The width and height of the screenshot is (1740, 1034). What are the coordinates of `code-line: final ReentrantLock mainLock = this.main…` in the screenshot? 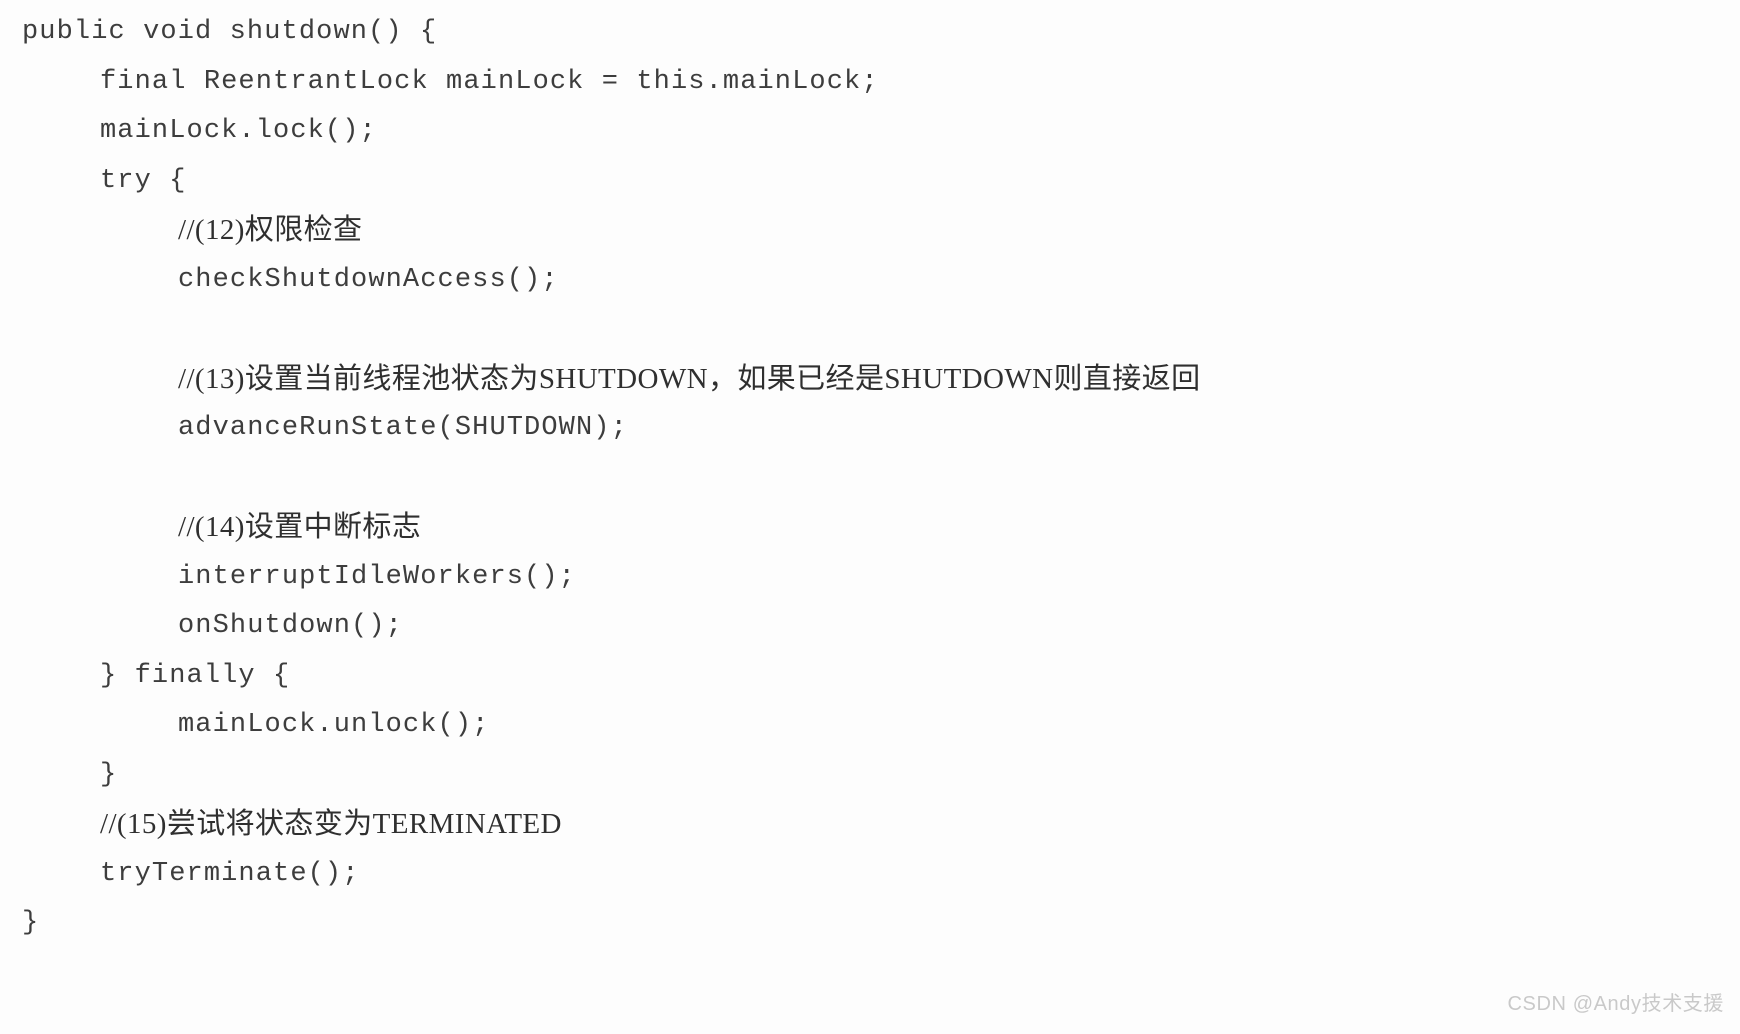 It's located at (489, 81).